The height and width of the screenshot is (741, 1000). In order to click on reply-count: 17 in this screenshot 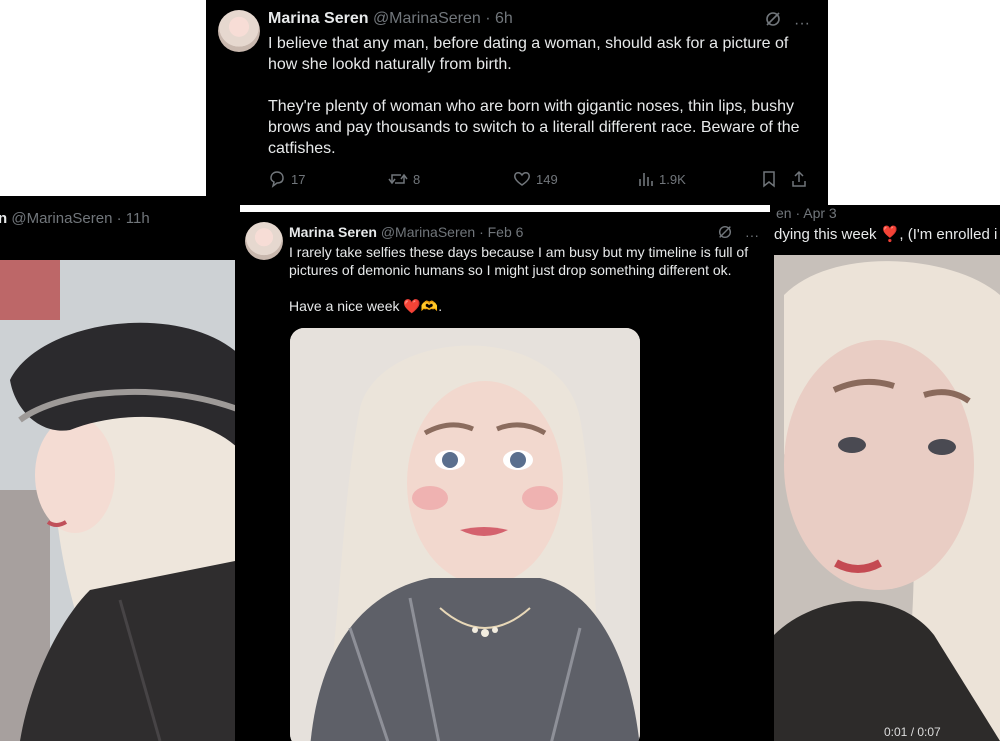, I will do `click(298, 179)`.